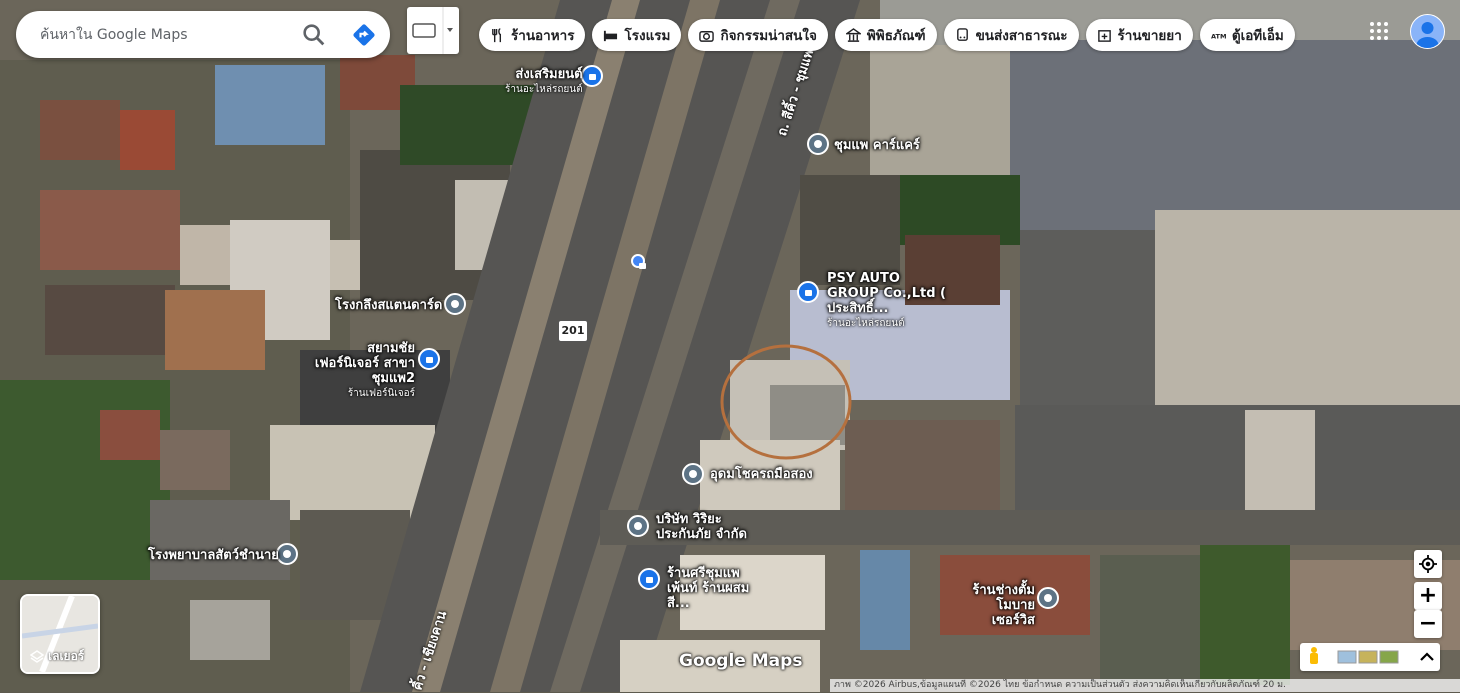 The width and height of the screenshot is (1460, 693). I want to click on current-location-dot, so click(638, 261).